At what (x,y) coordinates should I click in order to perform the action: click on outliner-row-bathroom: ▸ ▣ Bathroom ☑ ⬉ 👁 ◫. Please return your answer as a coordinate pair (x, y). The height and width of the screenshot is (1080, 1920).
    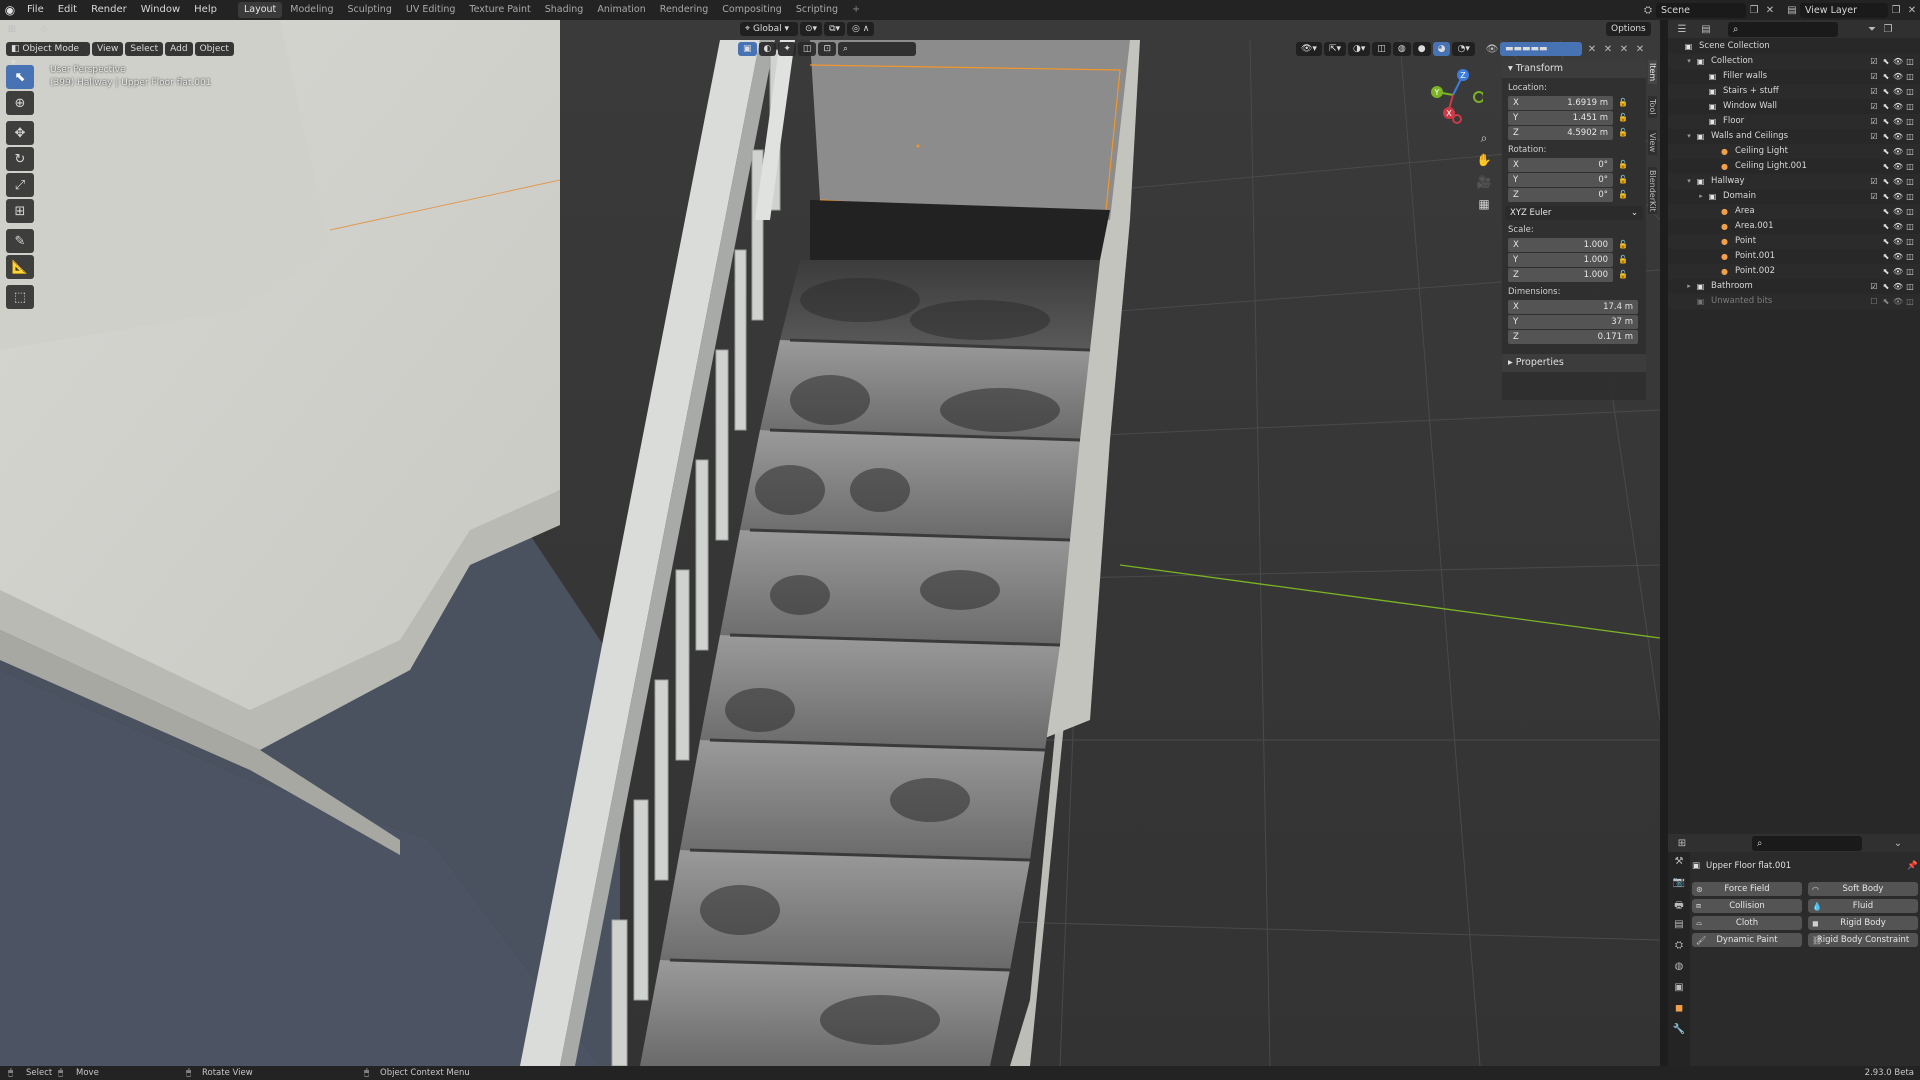
    Looking at the image, I should click on (1794, 286).